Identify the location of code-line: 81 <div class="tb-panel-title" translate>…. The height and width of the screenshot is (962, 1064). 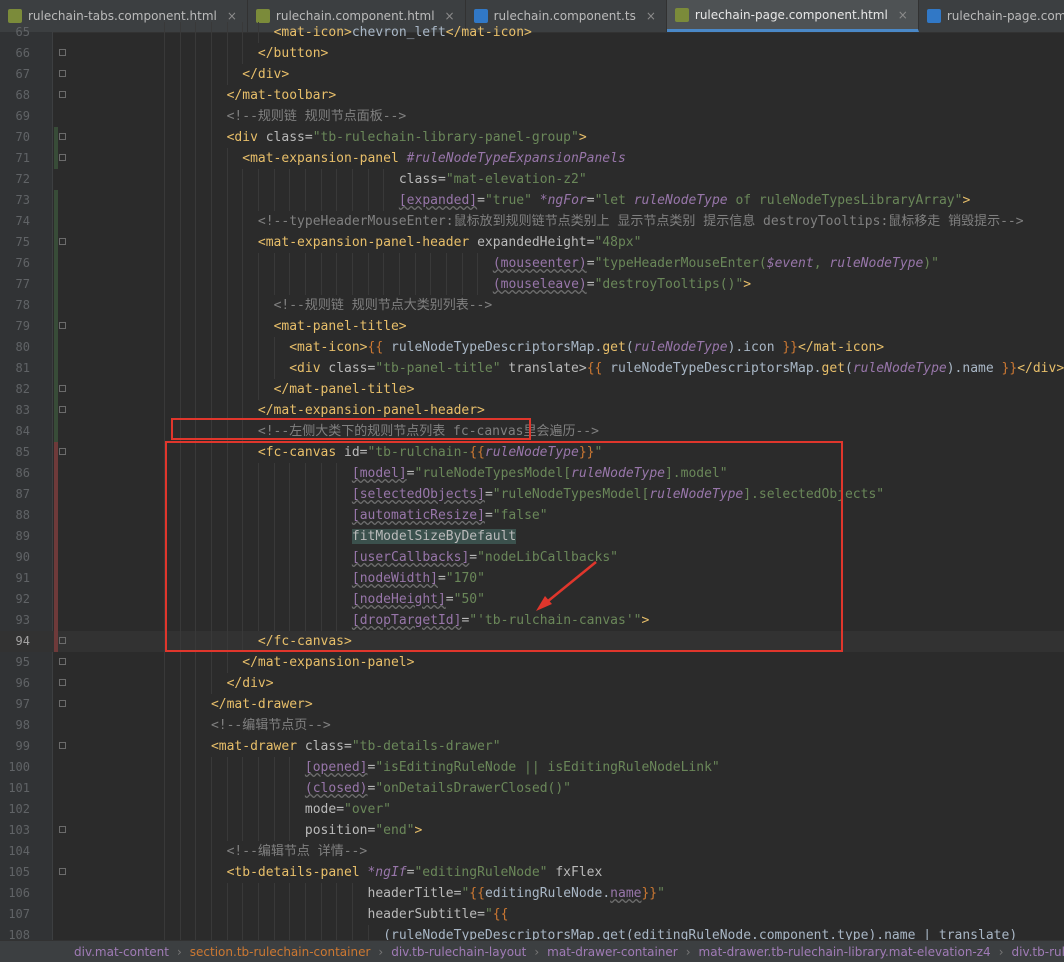
(532, 368).